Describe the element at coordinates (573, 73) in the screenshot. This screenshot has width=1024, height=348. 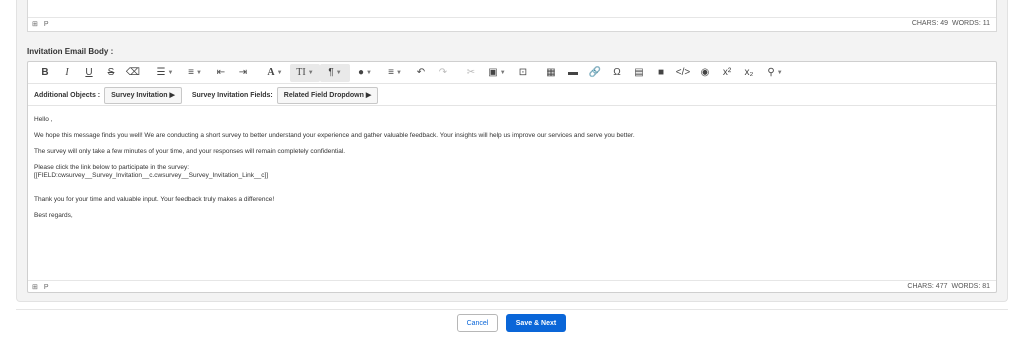
I see `horizontal-line-icon: ▬` at that location.